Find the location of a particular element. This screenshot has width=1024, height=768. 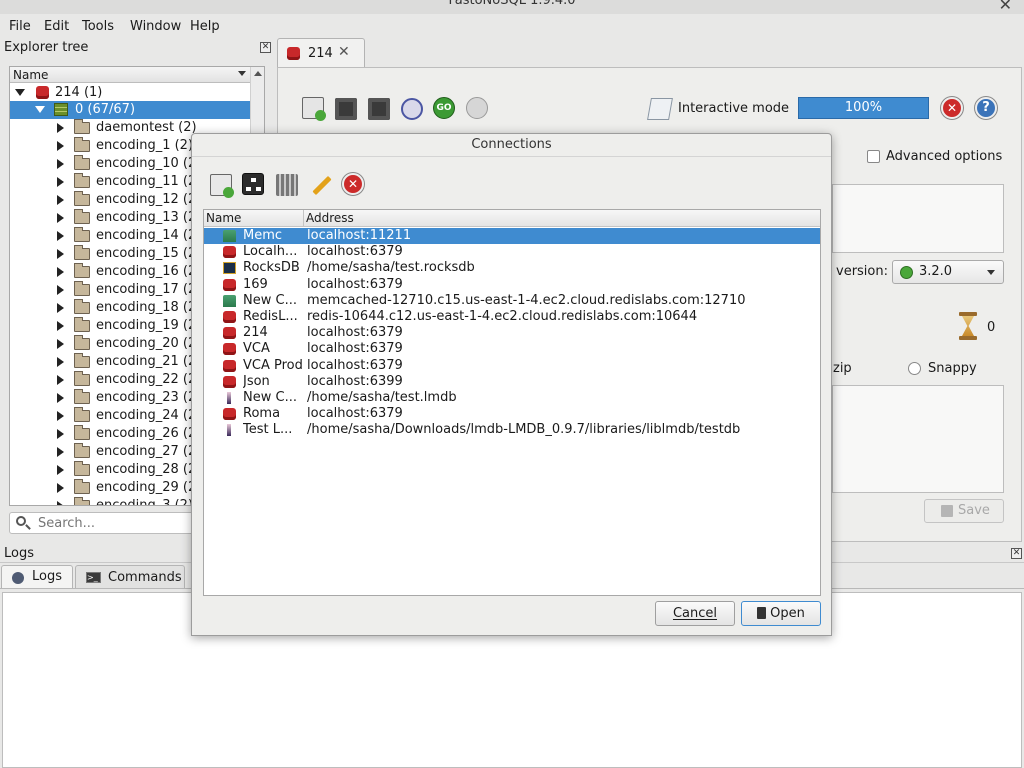

check-icon is located at coordinates (906, 272).